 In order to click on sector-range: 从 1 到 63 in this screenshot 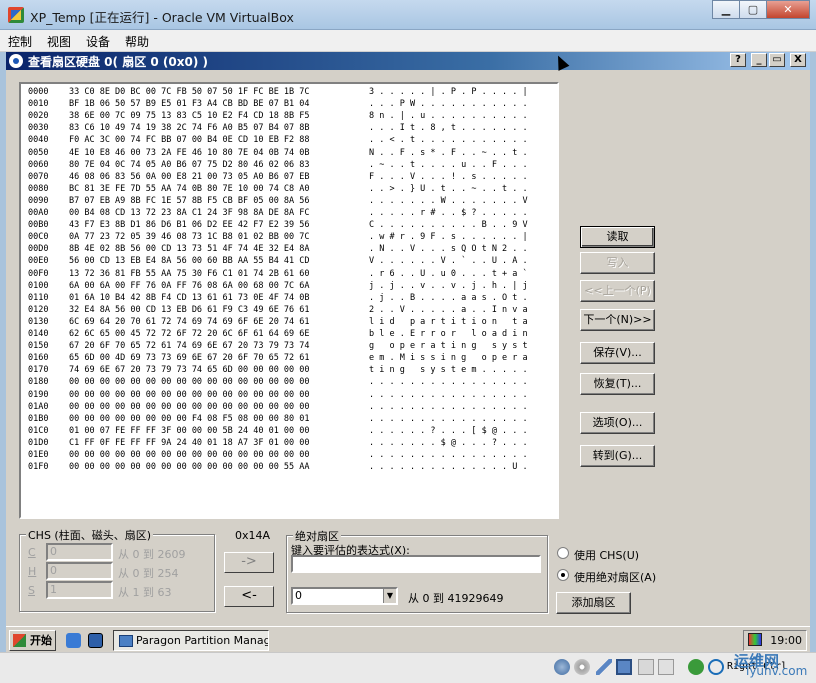, I will do `click(145, 592)`.